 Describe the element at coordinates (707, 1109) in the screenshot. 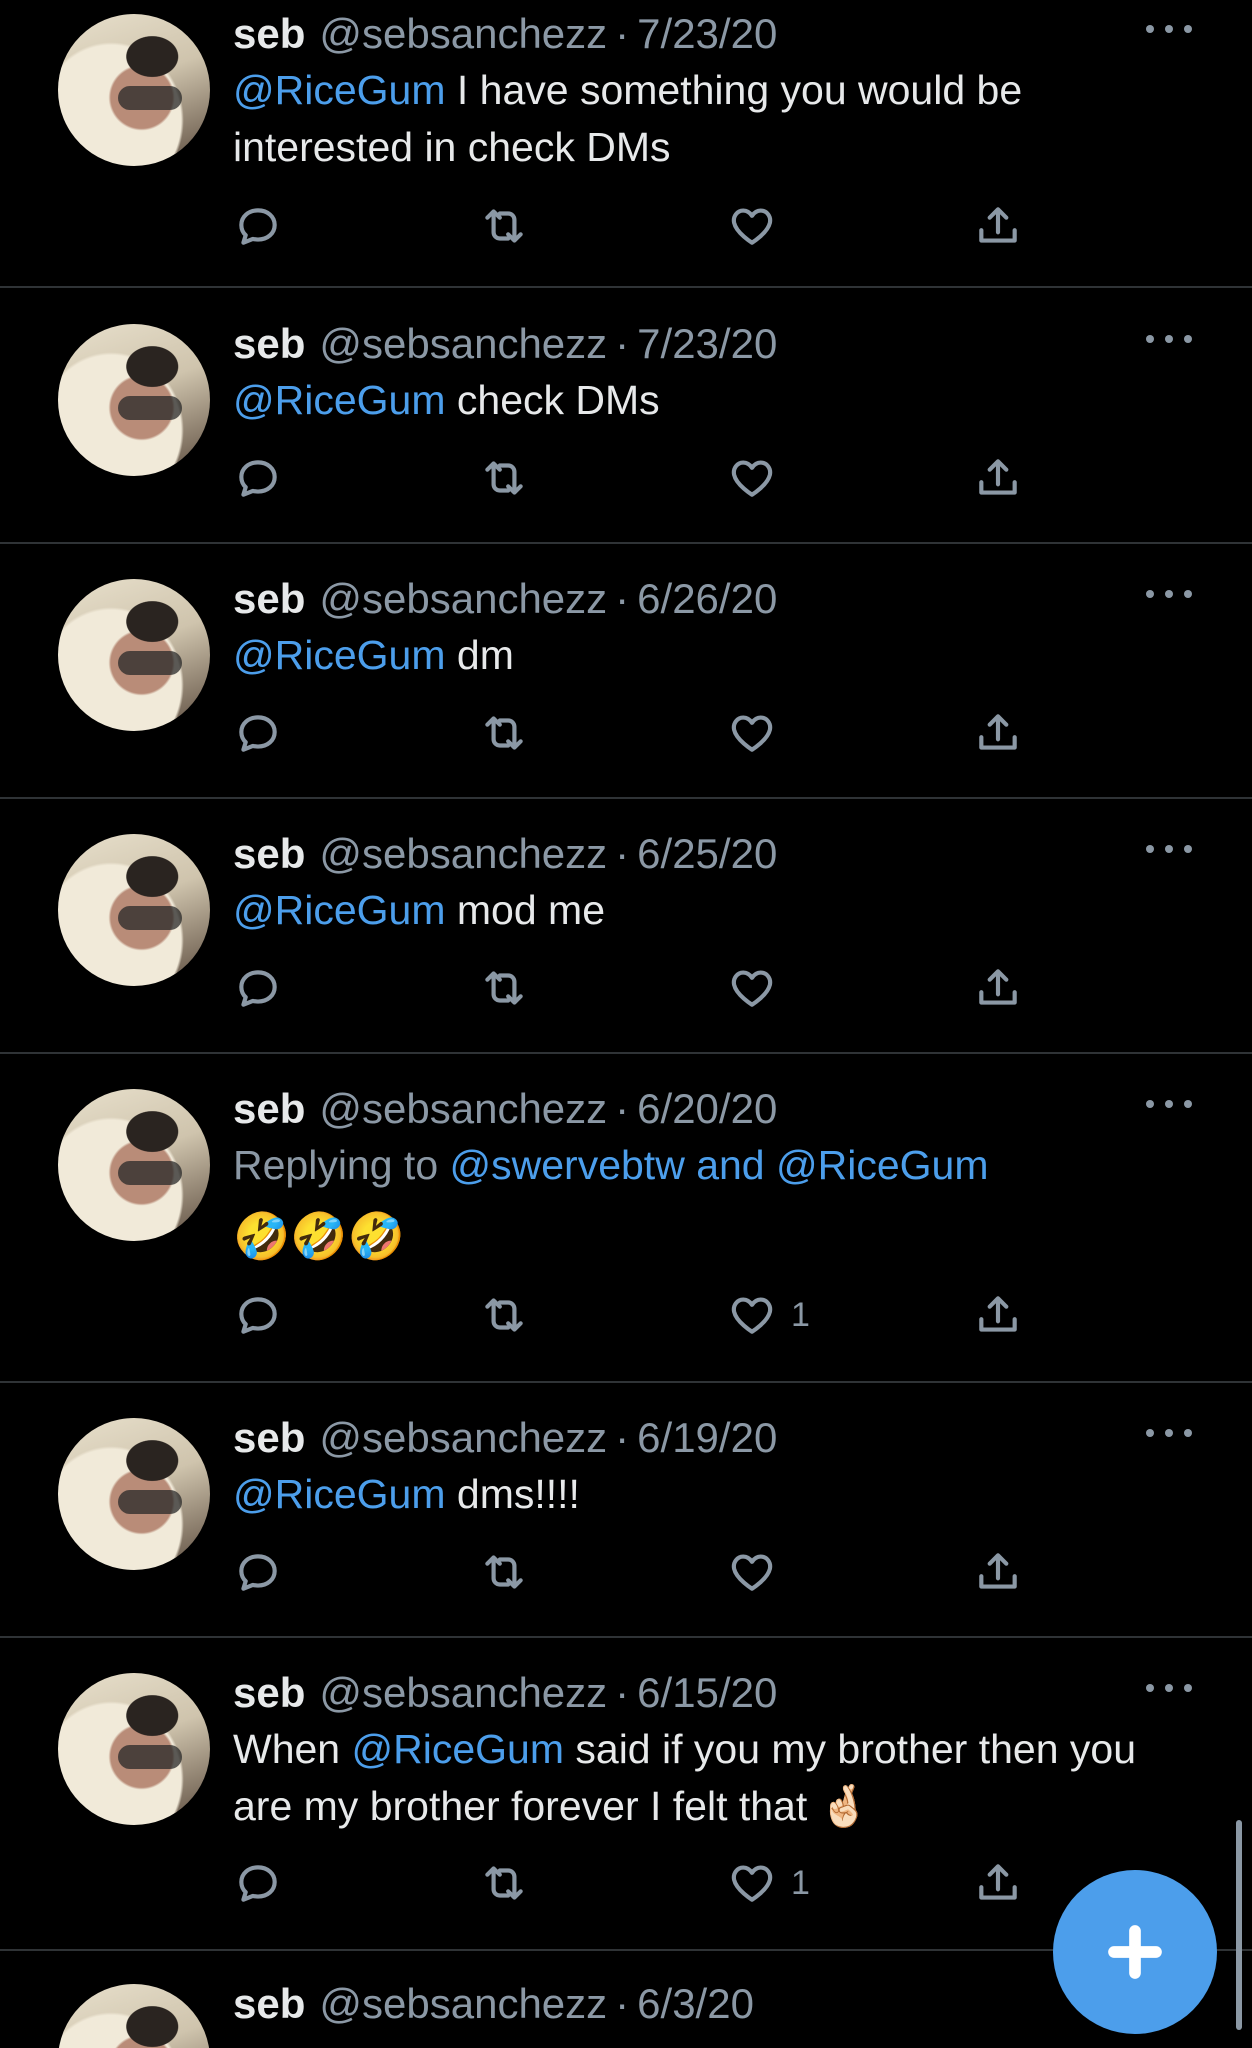

I see `tweet-date: 6/20/20` at that location.